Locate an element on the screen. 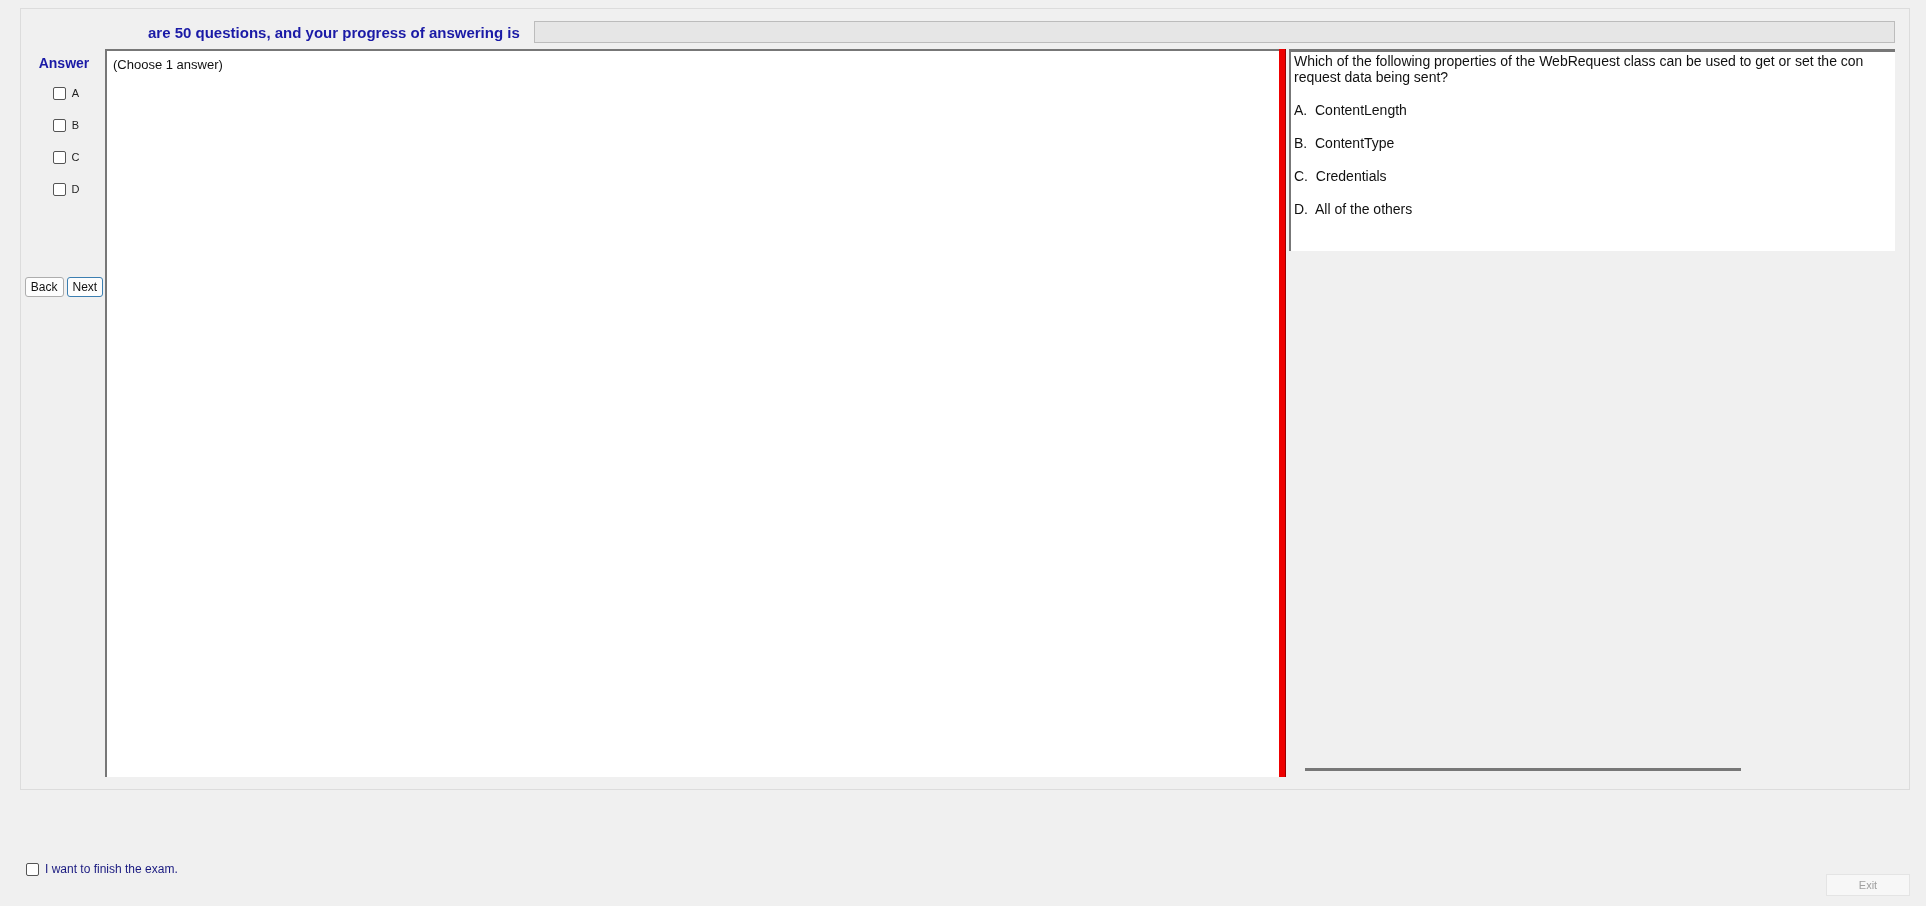 This screenshot has width=1926, height=906. option-letter: B is located at coordinates (75, 125).